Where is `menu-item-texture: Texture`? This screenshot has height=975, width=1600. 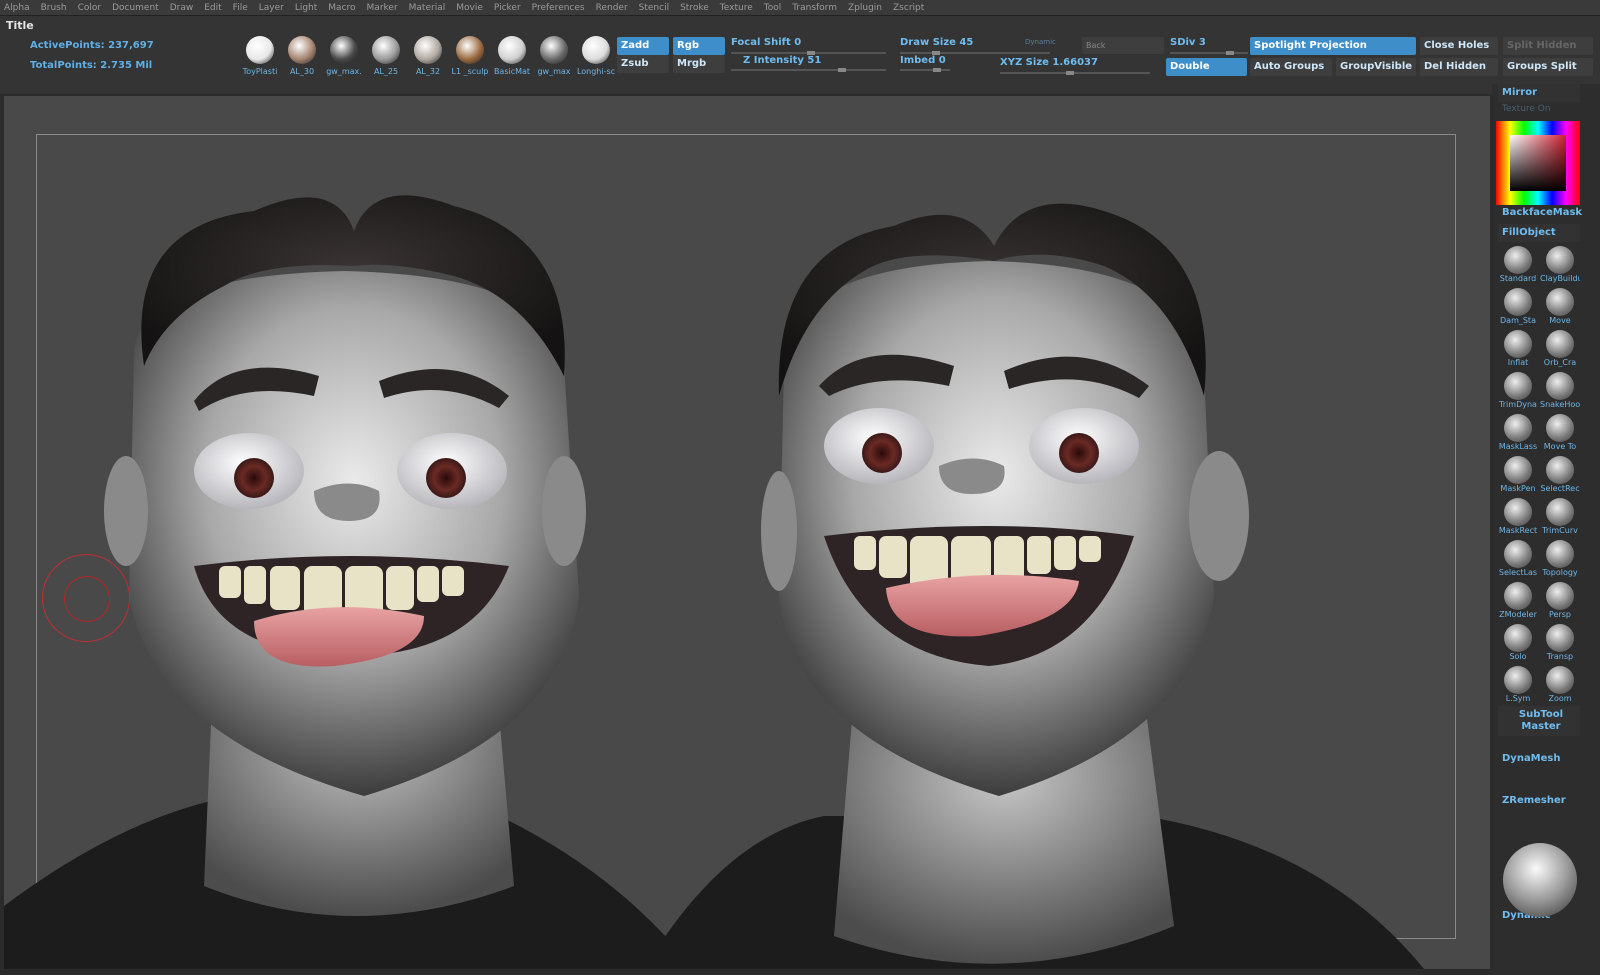
menu-item-texture: Texture is located at coordinates (736, 8).